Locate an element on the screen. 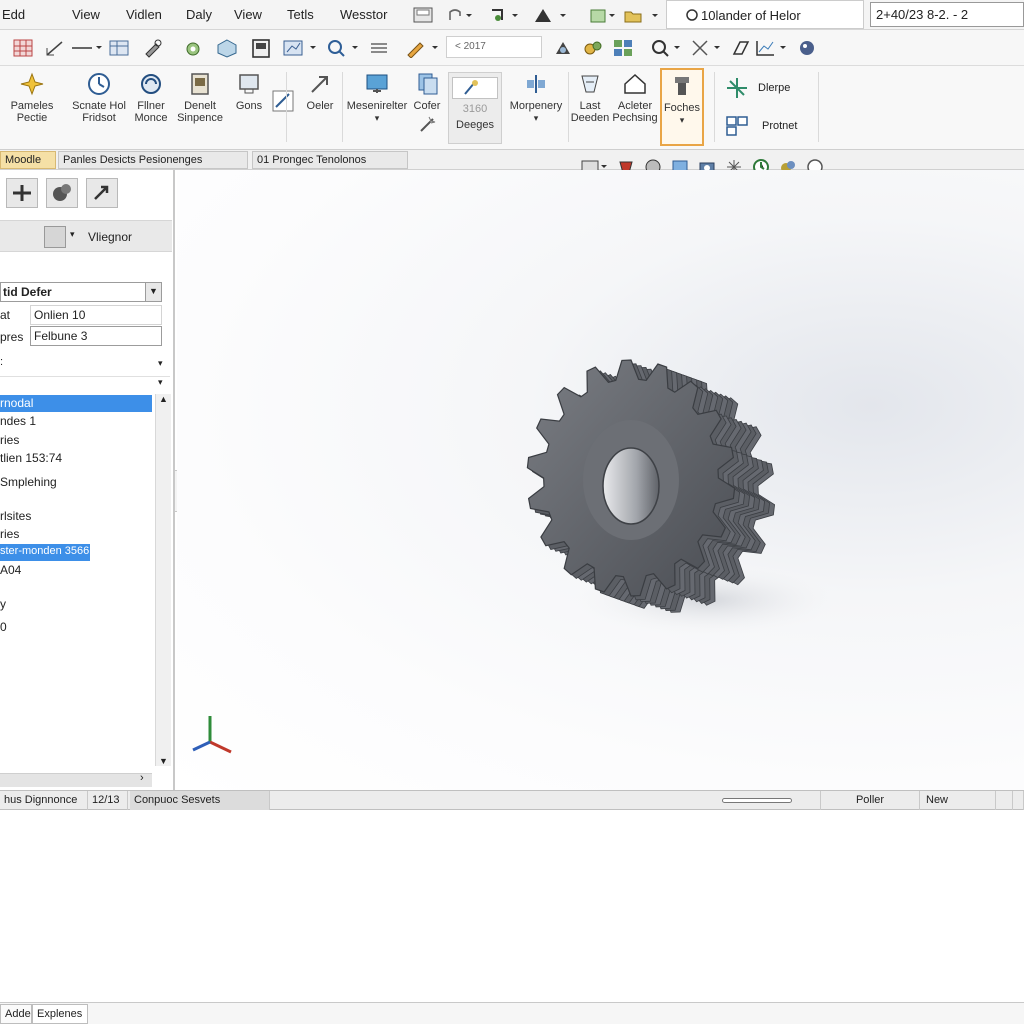 Image resolution: width=1024 pixels, height=1024 pixels. tab-explenes: Explenes is located at coordinates (60, 1014).